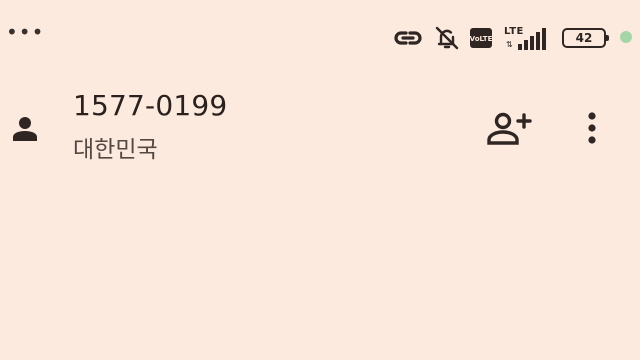 This screenshot has width=640, height=360. I want to click on more-options-button, so click(592, 128).